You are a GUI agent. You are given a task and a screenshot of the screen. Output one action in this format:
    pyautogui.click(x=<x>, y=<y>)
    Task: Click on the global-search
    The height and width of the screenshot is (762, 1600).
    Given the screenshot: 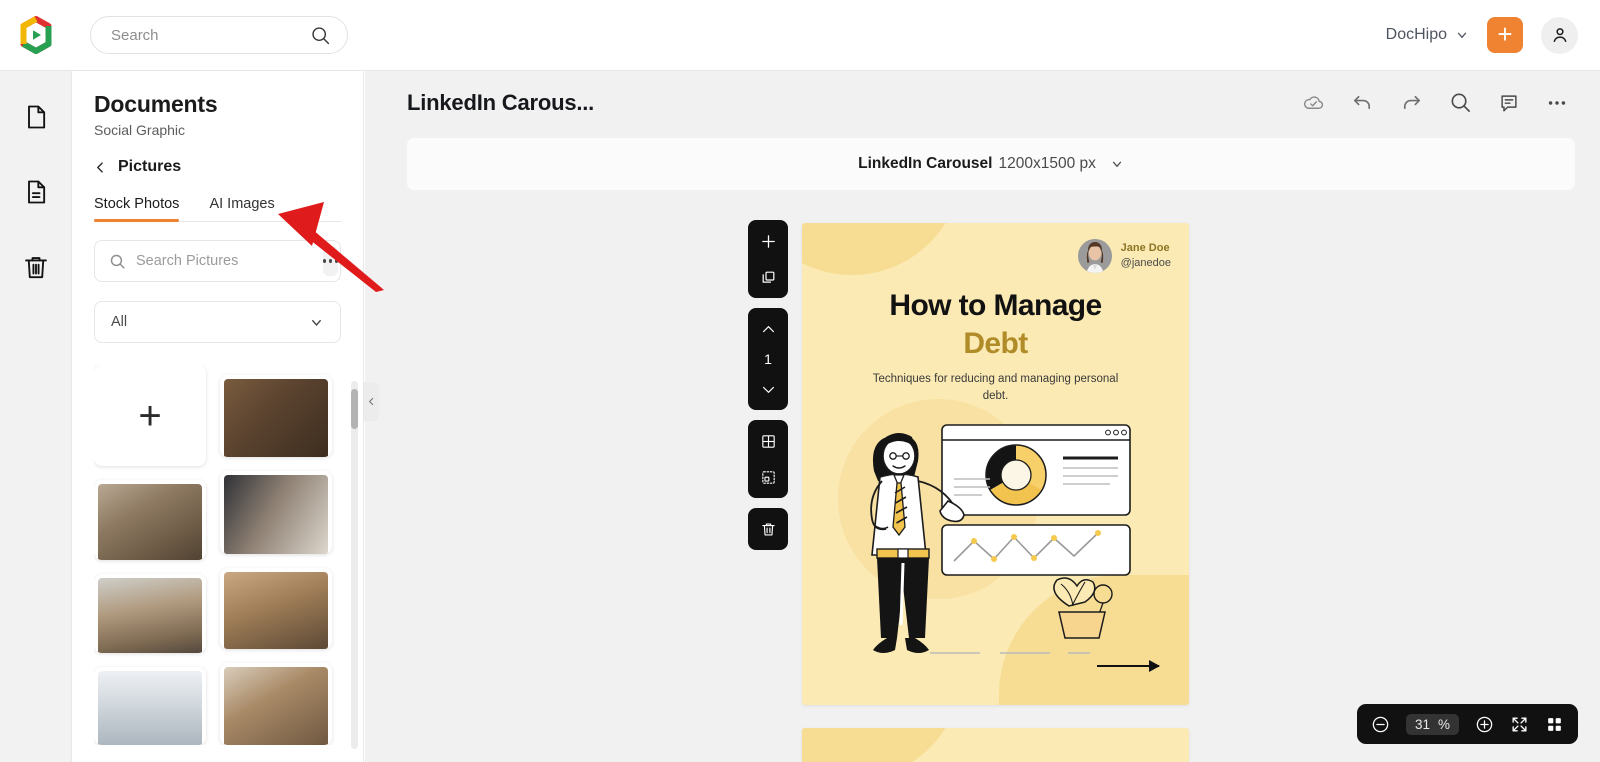 What is the action you would take?
    pyautogui.click(x=219, y=35)
    